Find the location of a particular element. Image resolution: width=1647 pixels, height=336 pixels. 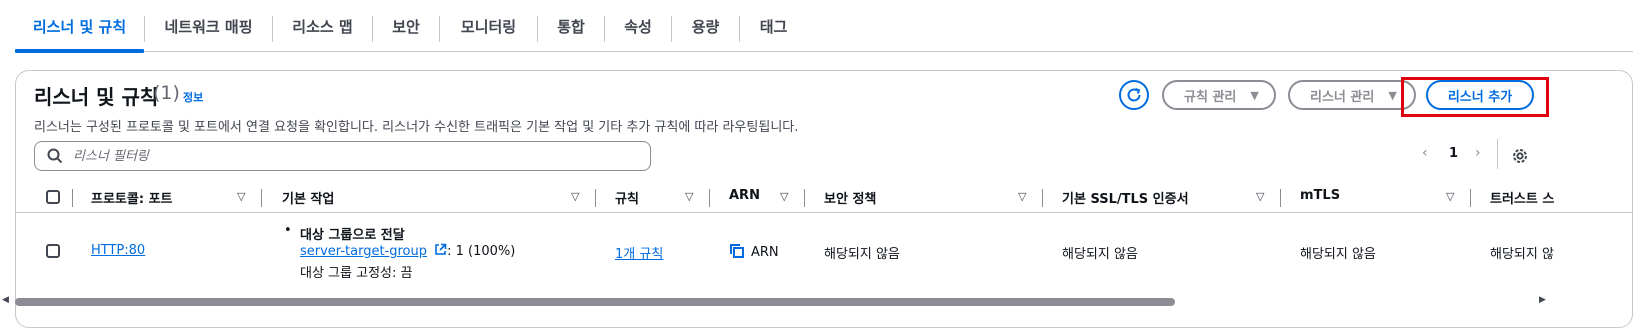

scroll-right-icon: ▶ is located at coordinates (1542, 300).